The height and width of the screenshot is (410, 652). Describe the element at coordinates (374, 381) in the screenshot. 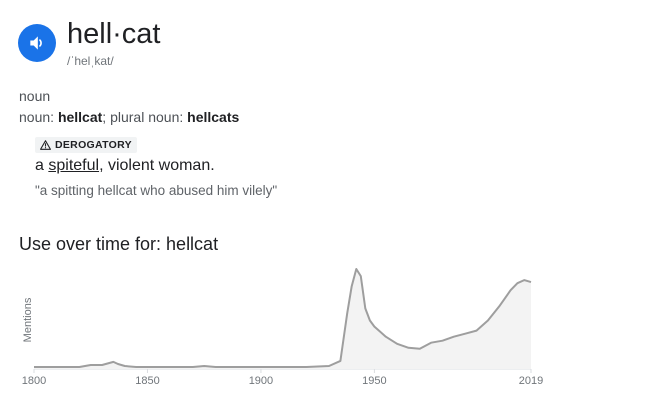

I see `x-tick-label: 1950` at that location.